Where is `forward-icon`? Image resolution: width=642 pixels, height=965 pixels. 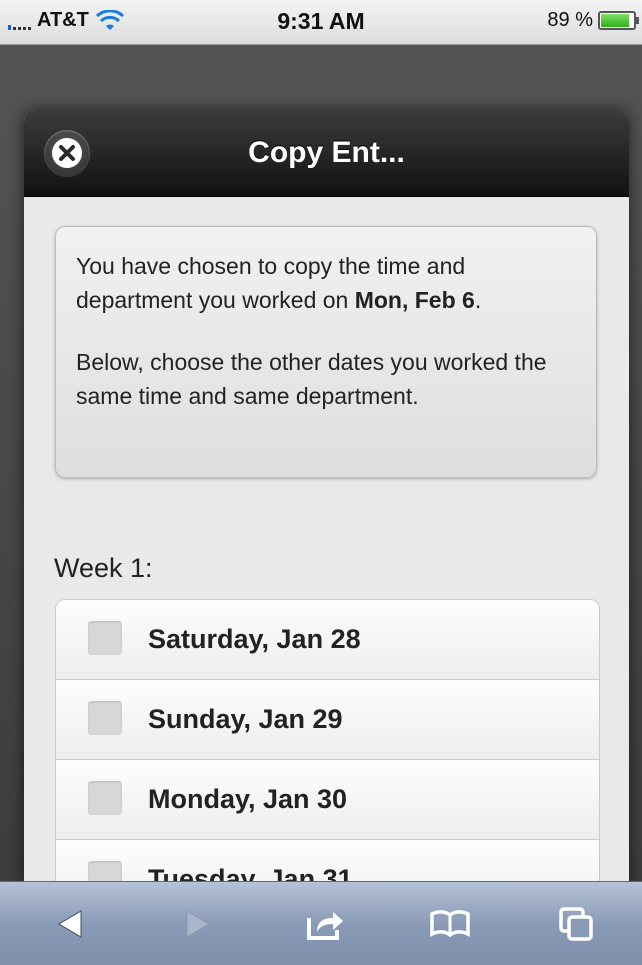
forward-icon is located at coordinates (198, 924).